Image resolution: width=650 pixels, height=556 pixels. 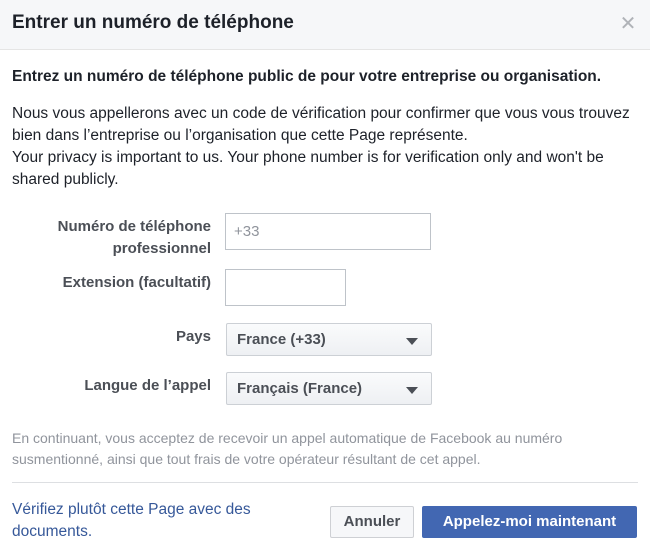 What do you see at coordinates (372, 522) in the screenshot?
I see `cancel-button: Annuler` at bounding box center [372, 522].